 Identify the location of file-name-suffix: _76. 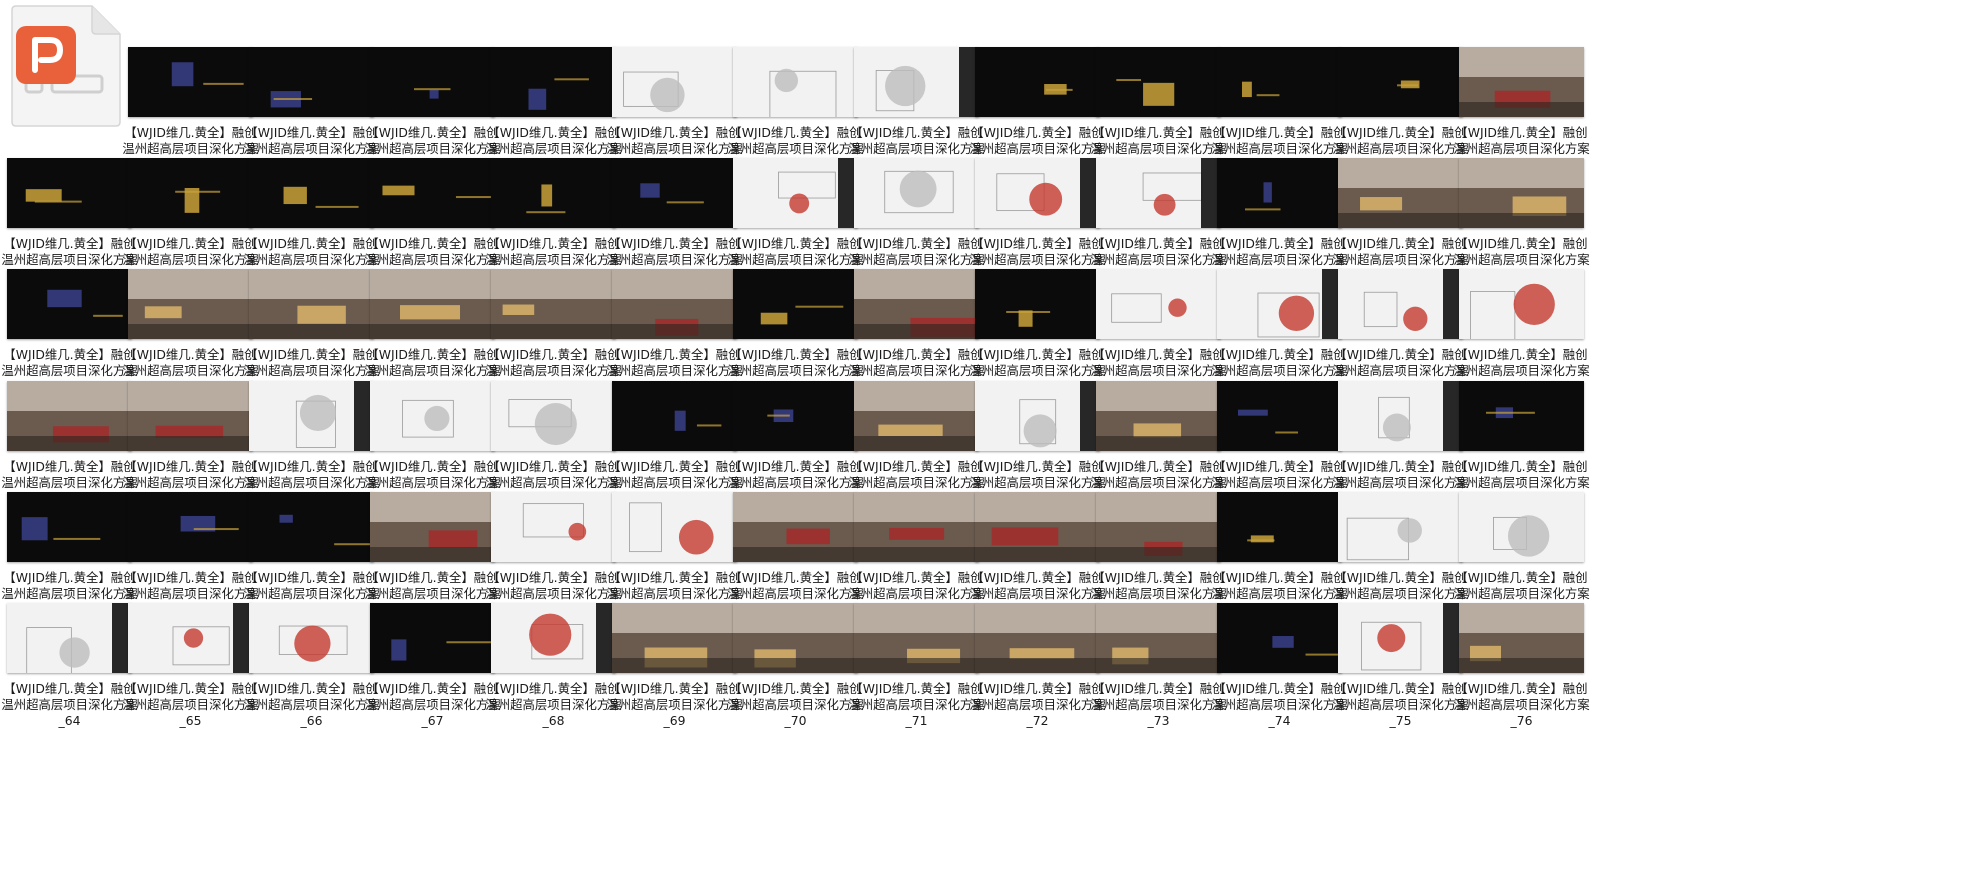
(1521, 720).